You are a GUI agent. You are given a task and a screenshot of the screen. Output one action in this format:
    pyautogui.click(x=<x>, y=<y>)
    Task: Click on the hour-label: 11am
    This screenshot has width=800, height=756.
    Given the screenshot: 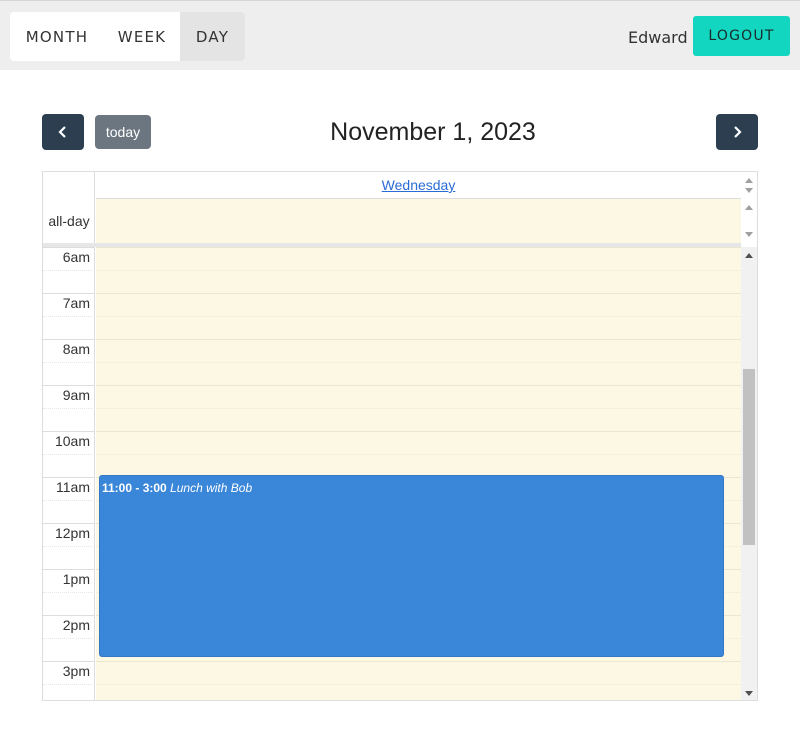 What is the action you would take?
    pyautogui.click(x=69, y=488)
    